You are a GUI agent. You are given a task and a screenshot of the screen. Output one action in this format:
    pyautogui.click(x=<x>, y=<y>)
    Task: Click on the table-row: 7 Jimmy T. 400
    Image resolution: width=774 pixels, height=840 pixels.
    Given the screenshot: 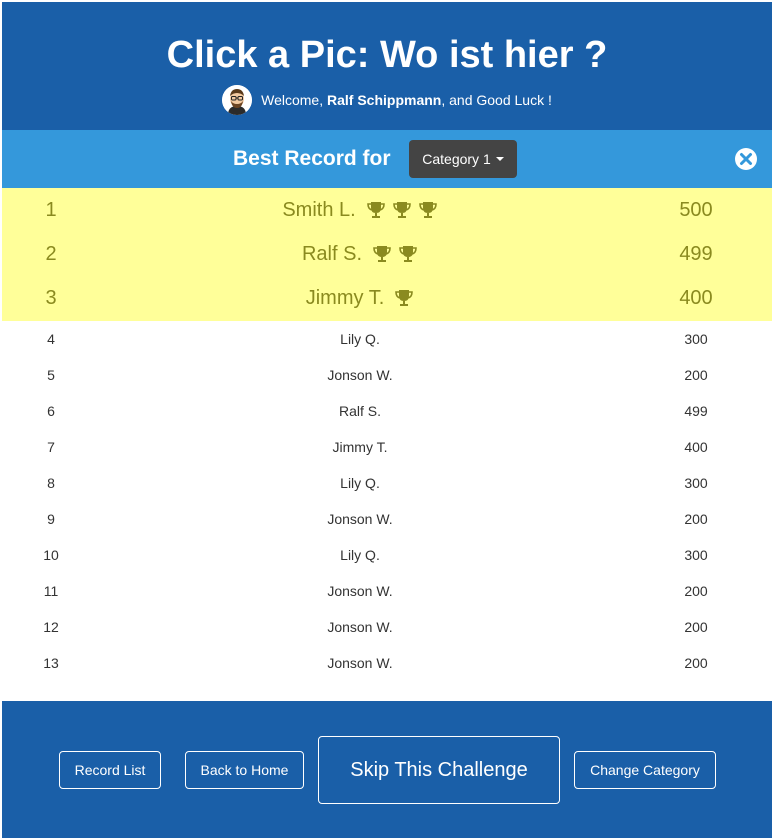 What is the action you would take?
    pyautogui.click(x=387, y=447)
    